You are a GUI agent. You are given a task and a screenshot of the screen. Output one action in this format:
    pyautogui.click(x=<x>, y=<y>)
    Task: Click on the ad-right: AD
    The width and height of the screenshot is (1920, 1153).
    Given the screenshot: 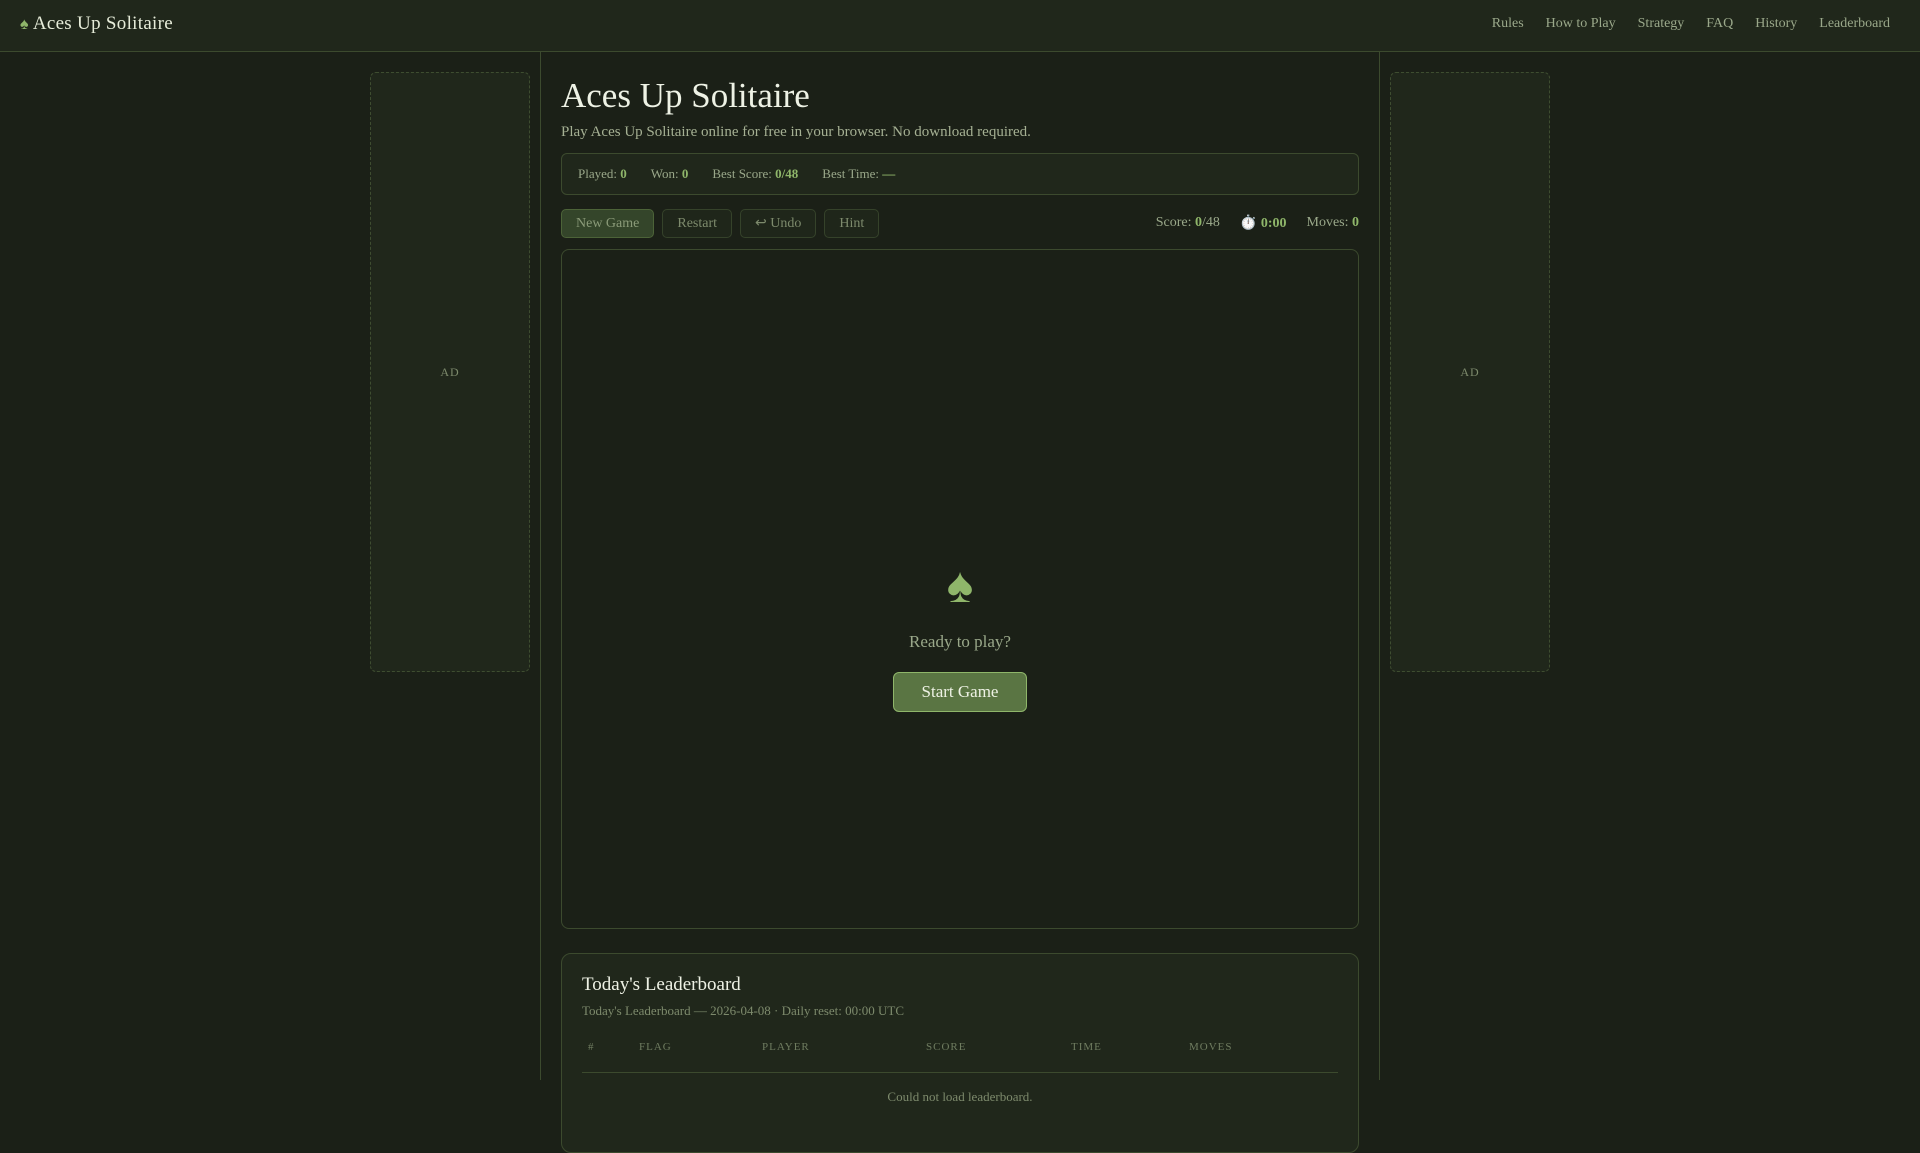 What is the action you would take?
    pyautogui.click(x=1470, y=372)
    